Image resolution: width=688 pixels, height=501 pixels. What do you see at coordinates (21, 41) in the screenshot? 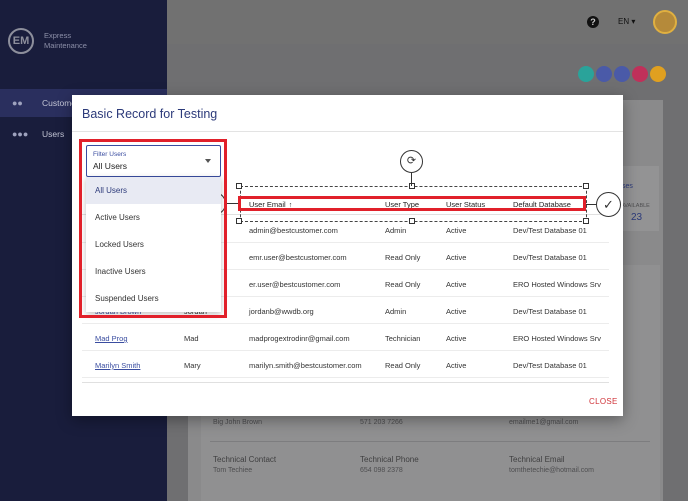
I see `brand-logo: EM` at bounding box center [21, 41].